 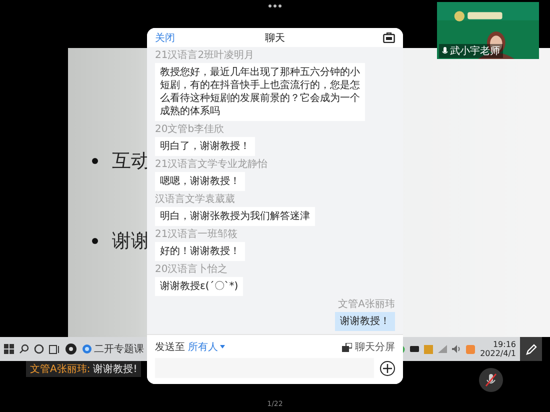 I want to click on speaker-icon, so click(x=457, y=349).